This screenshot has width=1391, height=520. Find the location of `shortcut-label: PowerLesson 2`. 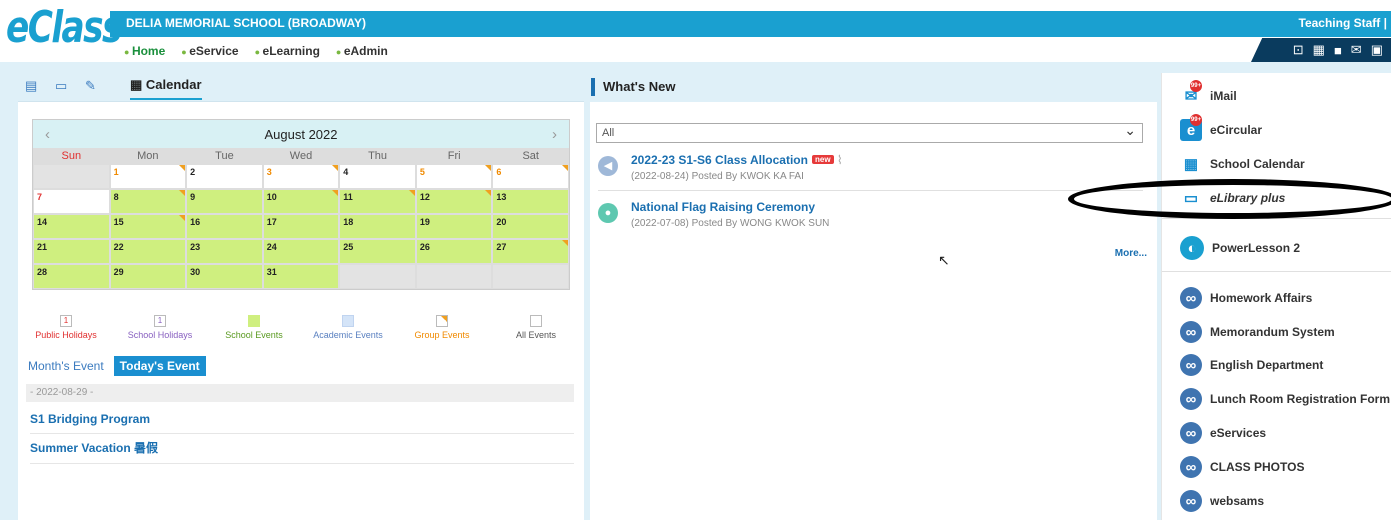

shortcut-label: PowerLesson 2 is located at coordinates (1256, 248).